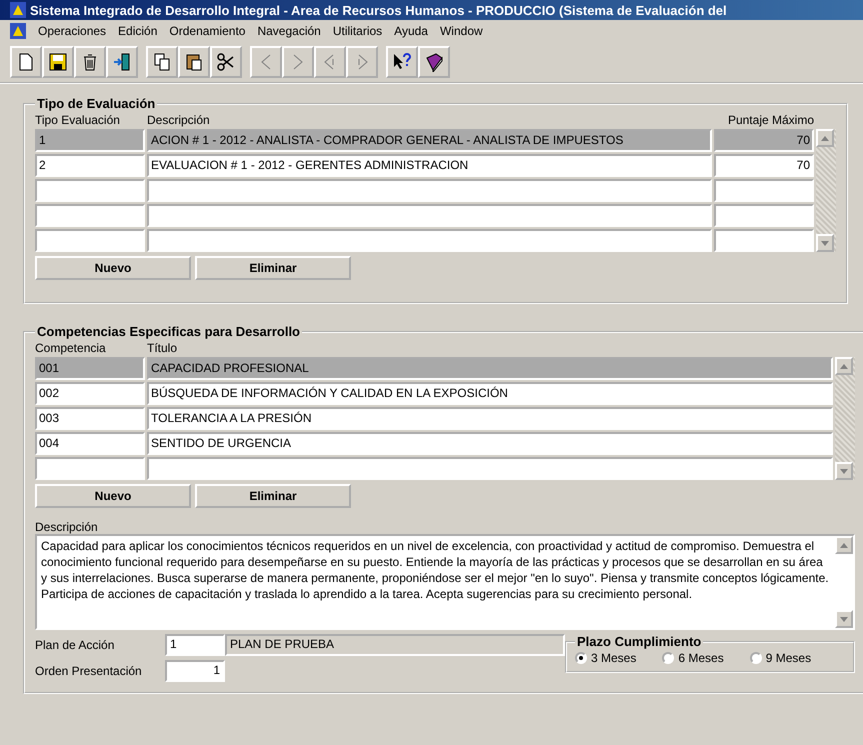 Image resolution: width=863 pixels, height=745 pixels. I want to click on table-cell: 001, so click(90, 368).